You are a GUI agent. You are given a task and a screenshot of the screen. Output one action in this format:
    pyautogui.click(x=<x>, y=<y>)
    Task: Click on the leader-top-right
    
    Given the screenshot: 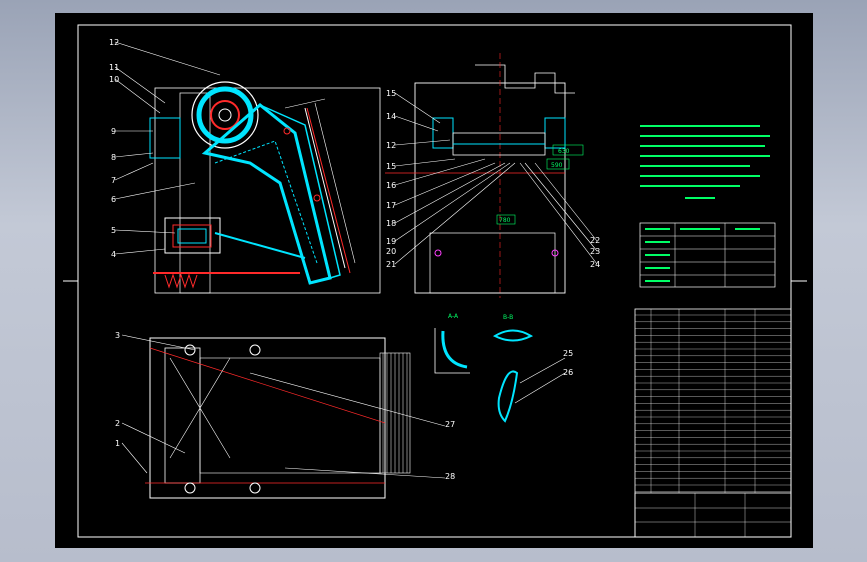 What is the action you would take?
    pyautogui.click(x=305, y=103)
    